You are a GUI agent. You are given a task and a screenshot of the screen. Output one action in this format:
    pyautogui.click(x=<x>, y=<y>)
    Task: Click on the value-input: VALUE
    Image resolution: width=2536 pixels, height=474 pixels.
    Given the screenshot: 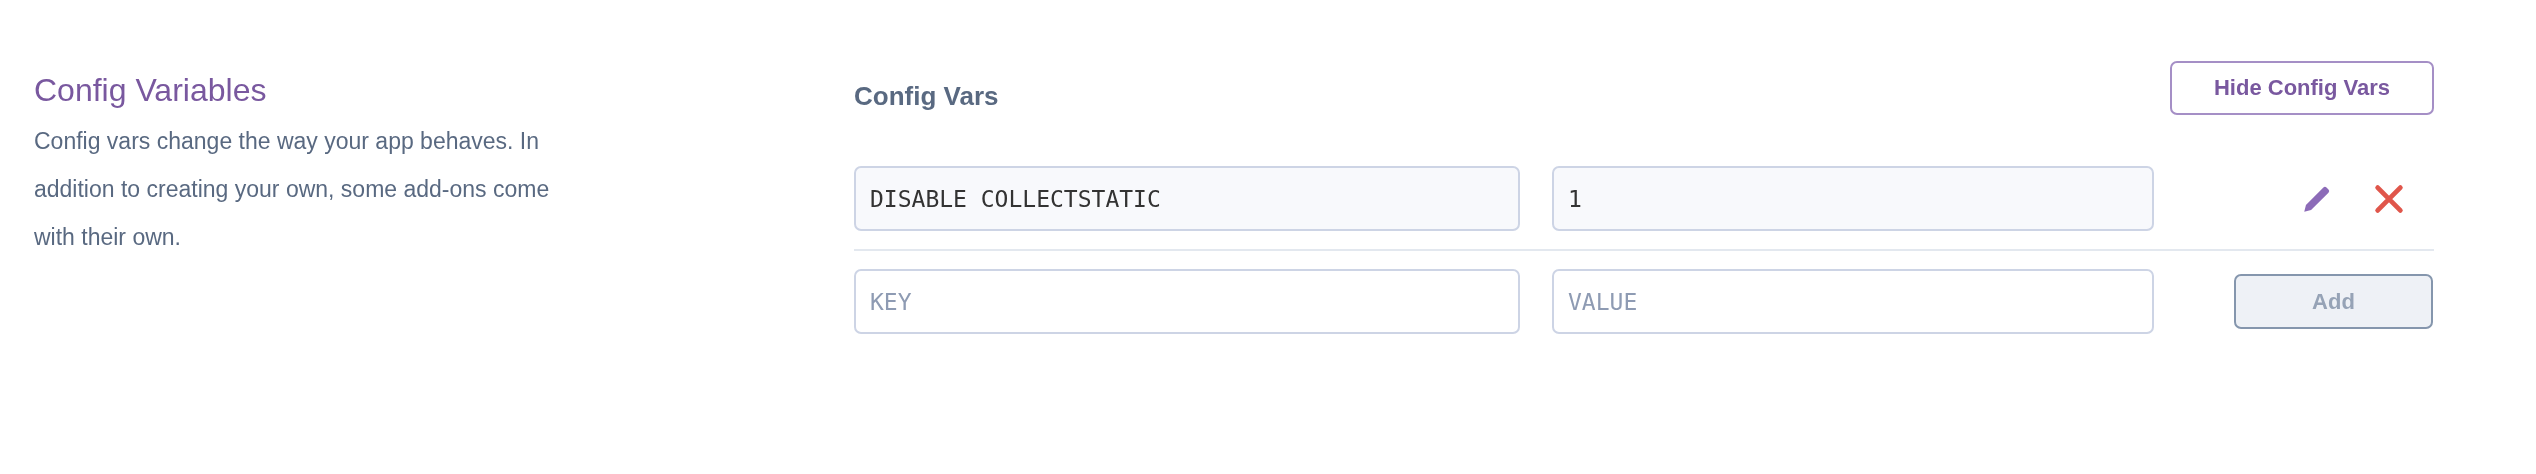 What is the action you would take?
    pyautogui.click(x=1853, y=301)
    